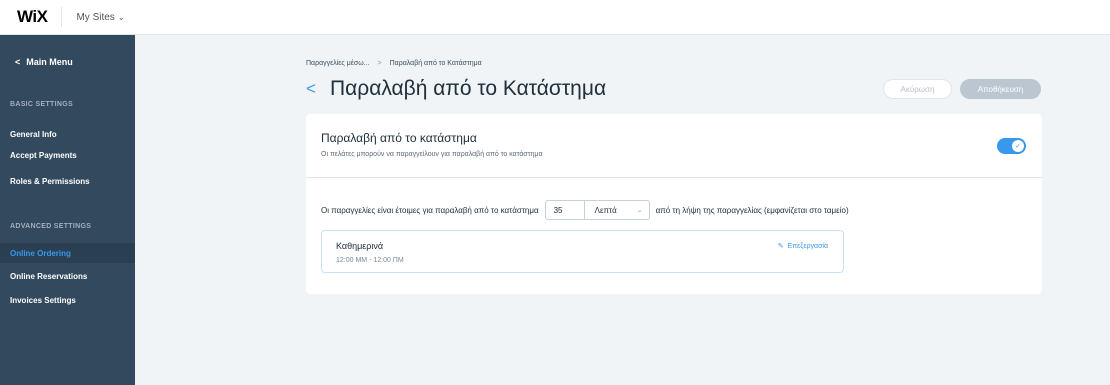 This screenshot has height=385, width=1110. I want to click on cancel-button: Ακύρωση, so click(917, 89).